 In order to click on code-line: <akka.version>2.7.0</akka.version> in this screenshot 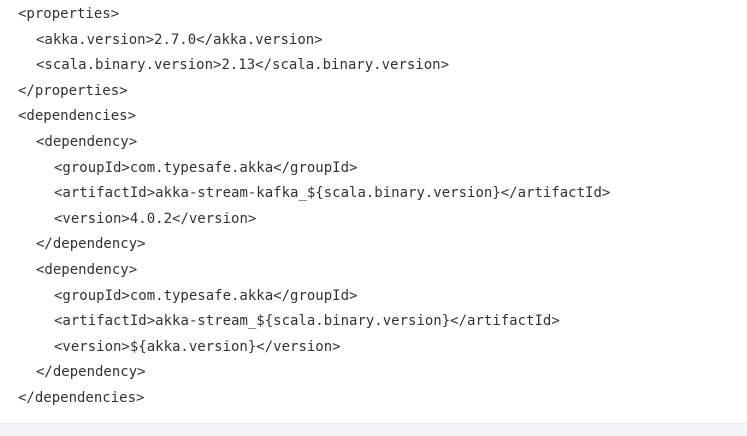, I will do `click(314, 41)`.